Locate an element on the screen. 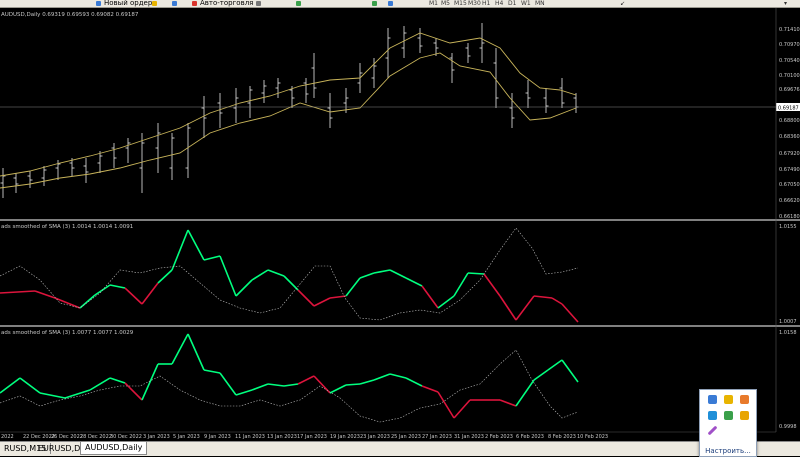 This screenshot has height=457, width=800. algo-trading-icon is located at coordinates (194, 3).